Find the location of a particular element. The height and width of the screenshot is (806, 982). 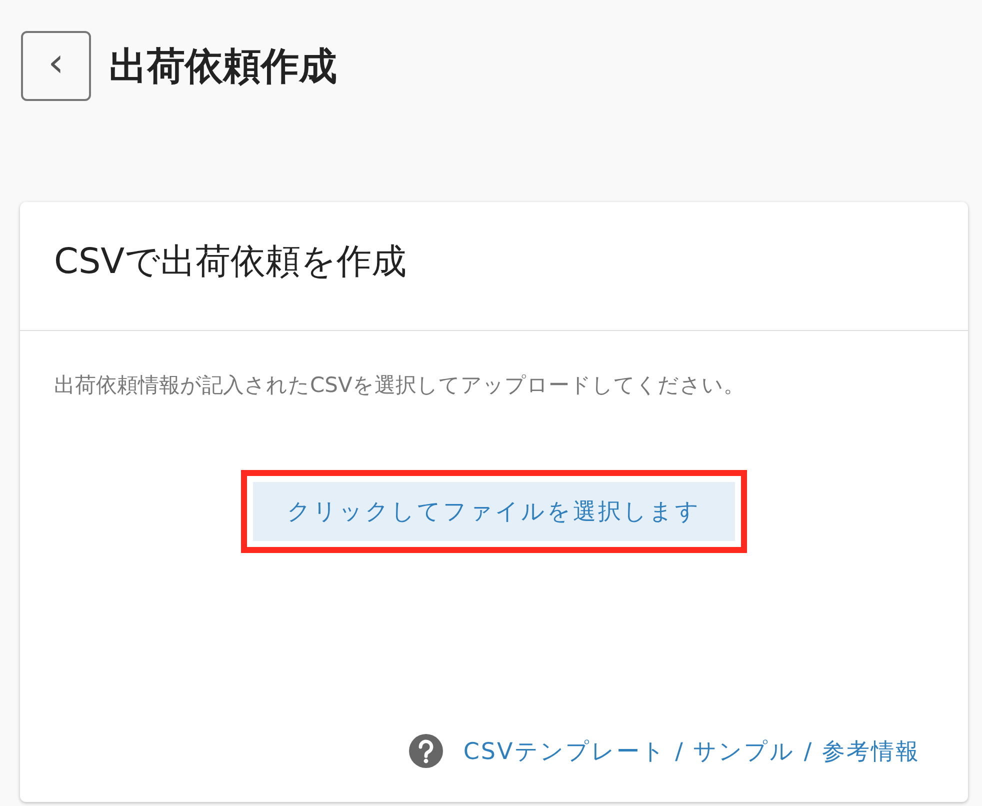

description-text: 出荷依頼情報が記入されたCSVを選択してアップロードしてください。 is located at coordinates (399, 385).